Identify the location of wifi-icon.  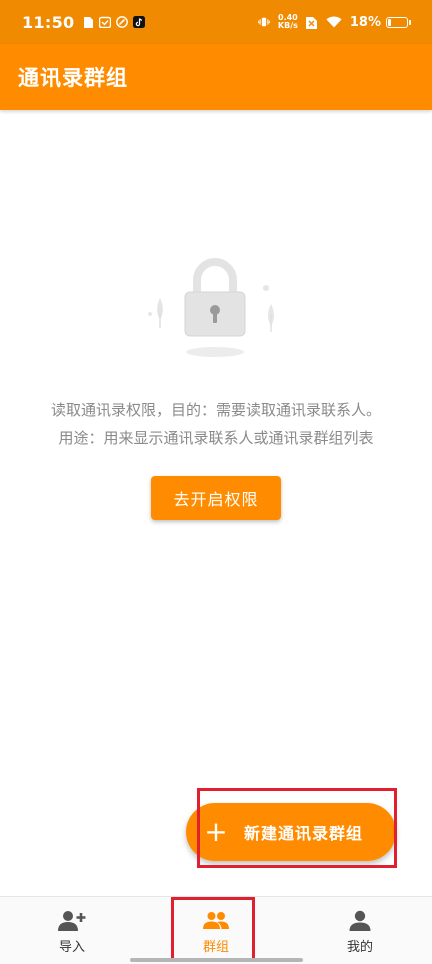
(334, 22).